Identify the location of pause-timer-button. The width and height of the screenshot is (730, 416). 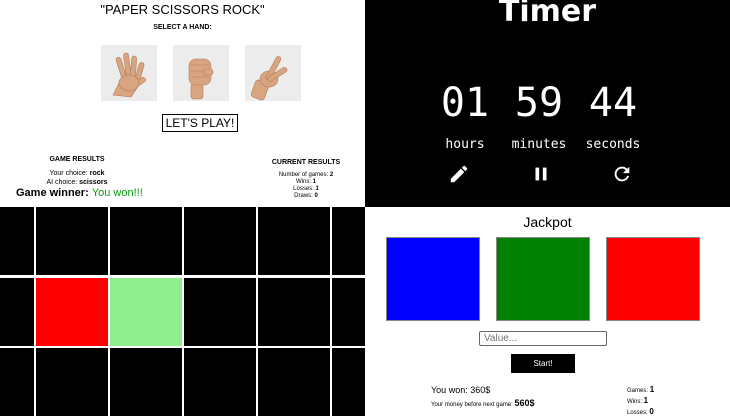
(541, 174).